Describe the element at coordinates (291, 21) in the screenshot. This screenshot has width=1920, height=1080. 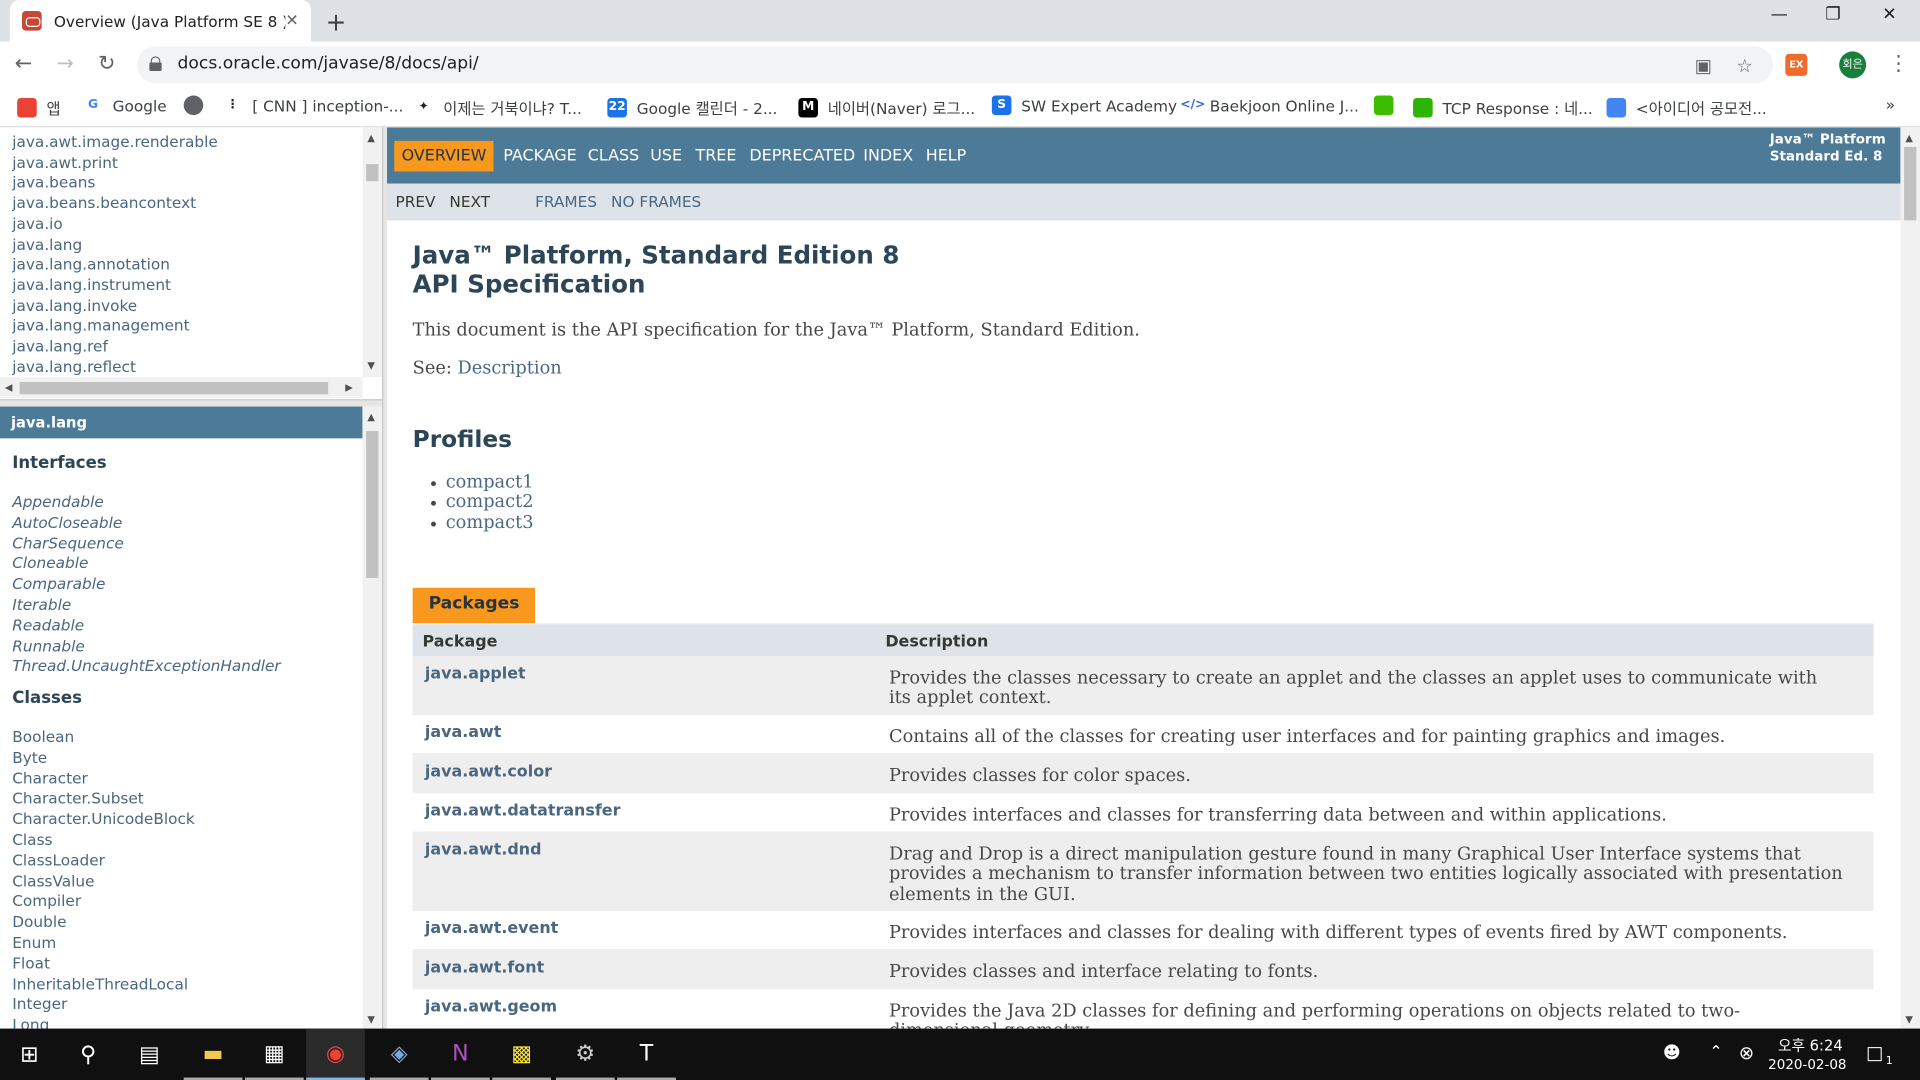
I see `close-tab-icon: ✕` at that location.